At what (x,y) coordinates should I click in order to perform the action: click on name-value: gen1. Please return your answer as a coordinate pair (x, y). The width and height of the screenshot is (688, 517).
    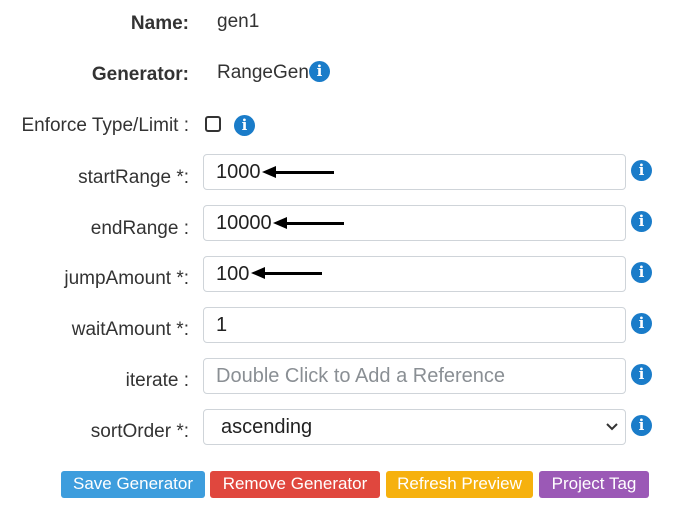
    Looking at the image, I should click on (238, 21).